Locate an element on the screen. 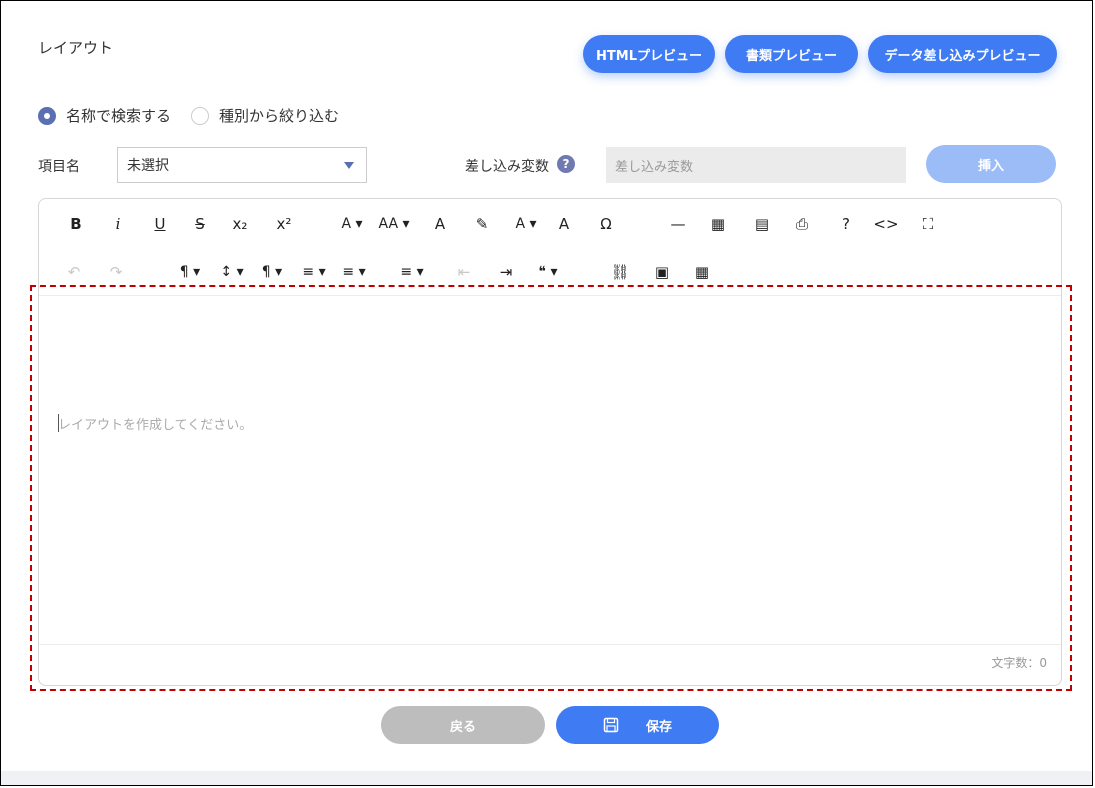 This screenshot has height=788, width=1095. table-icon: ▦ is located at coordinates (702, 272).